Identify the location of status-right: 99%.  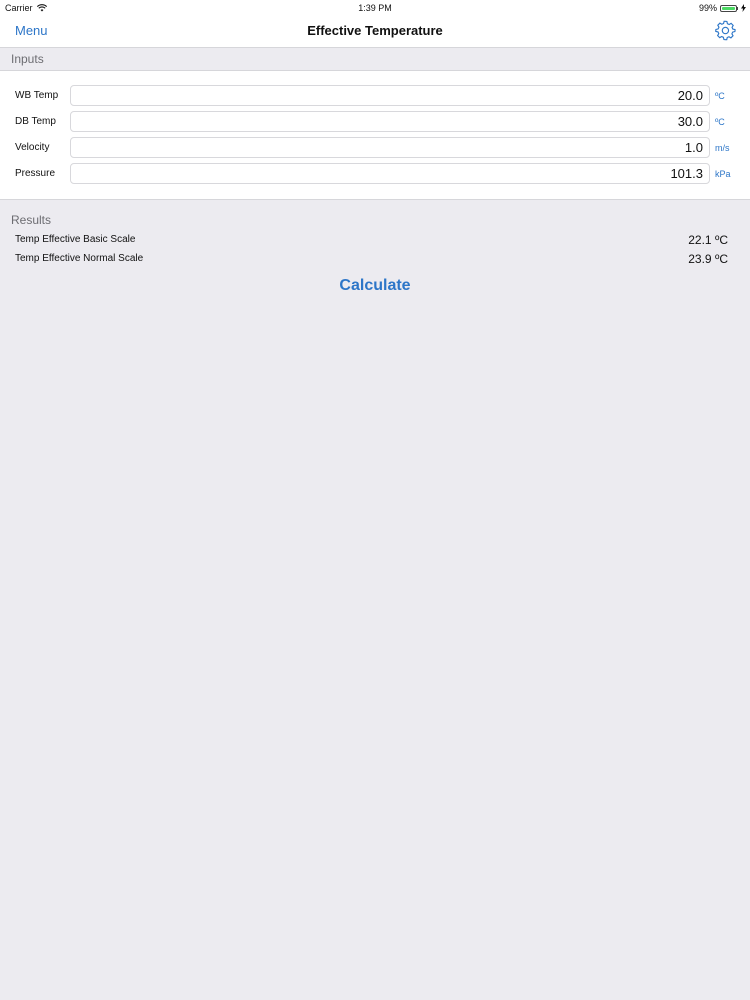
(722, 8).